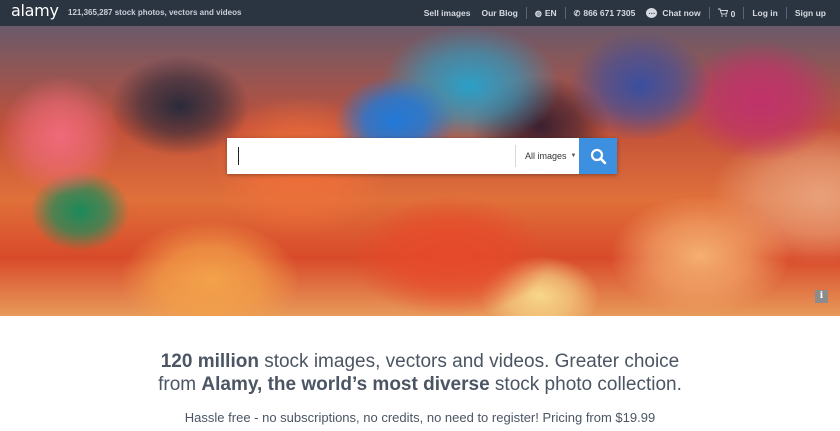  What do you see at coordinates (499, 13) in the screenshot?
I see `our-blog-link: Our Blog` at bounding box center [499, 13].